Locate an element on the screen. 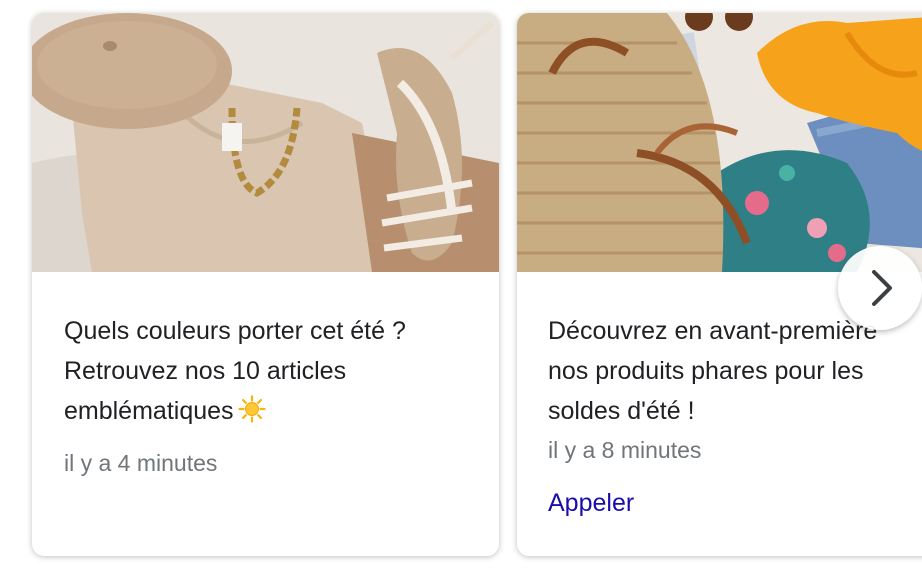 This screenshot has height=576, width=922. carousel-next-button is located at coordinates (880, 288).